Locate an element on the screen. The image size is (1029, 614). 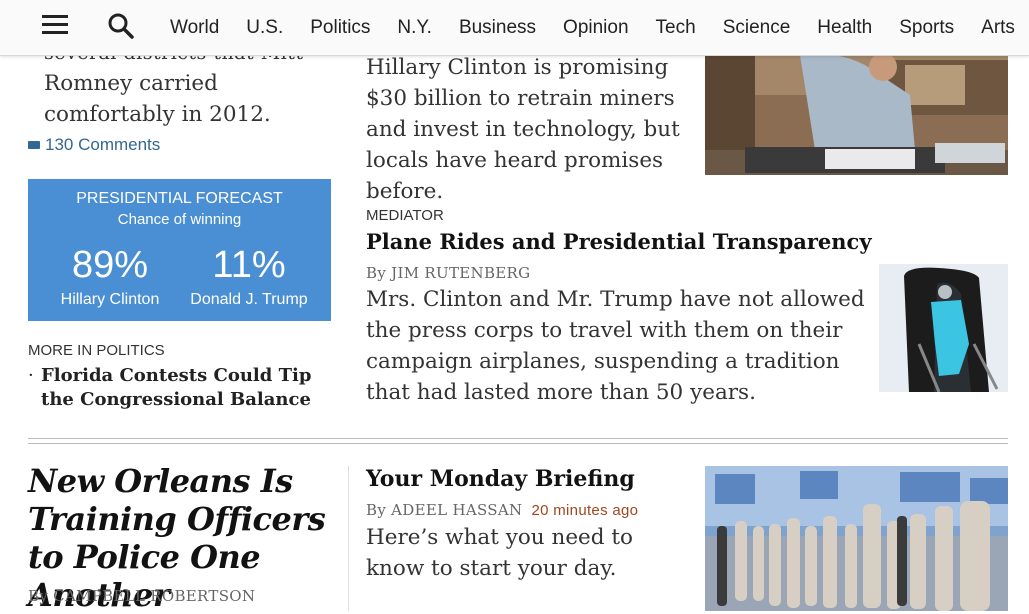
forecast-subtitle: Chance of winning is located at coordinates (179, 219).